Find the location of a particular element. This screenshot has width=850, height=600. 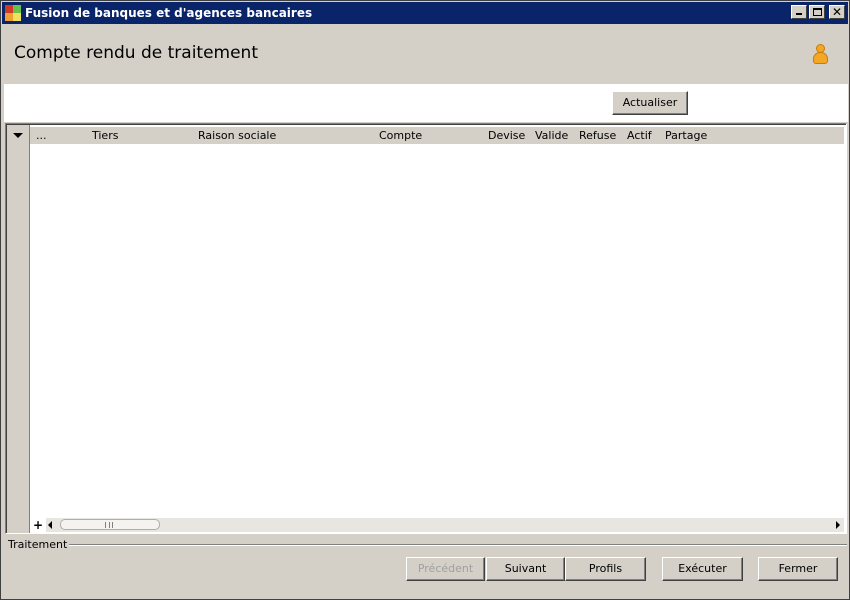

minimize-icon is located at coordinates (799, 14).